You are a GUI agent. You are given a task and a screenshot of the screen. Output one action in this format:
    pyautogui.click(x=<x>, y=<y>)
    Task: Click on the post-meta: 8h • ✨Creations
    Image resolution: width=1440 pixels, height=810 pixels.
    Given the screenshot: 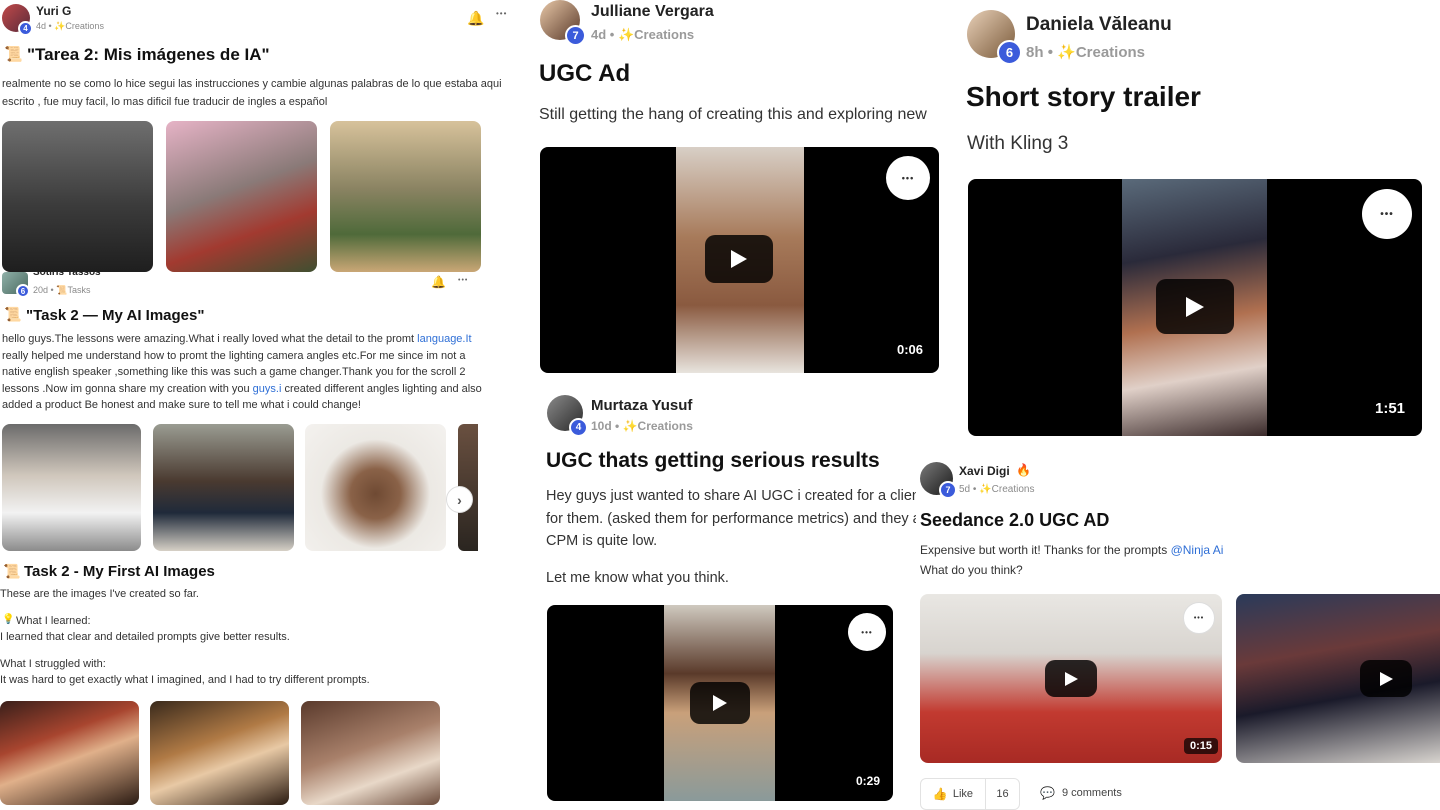 What is the action you would take?
    pyautogui.click(x=1085, y=52)
    